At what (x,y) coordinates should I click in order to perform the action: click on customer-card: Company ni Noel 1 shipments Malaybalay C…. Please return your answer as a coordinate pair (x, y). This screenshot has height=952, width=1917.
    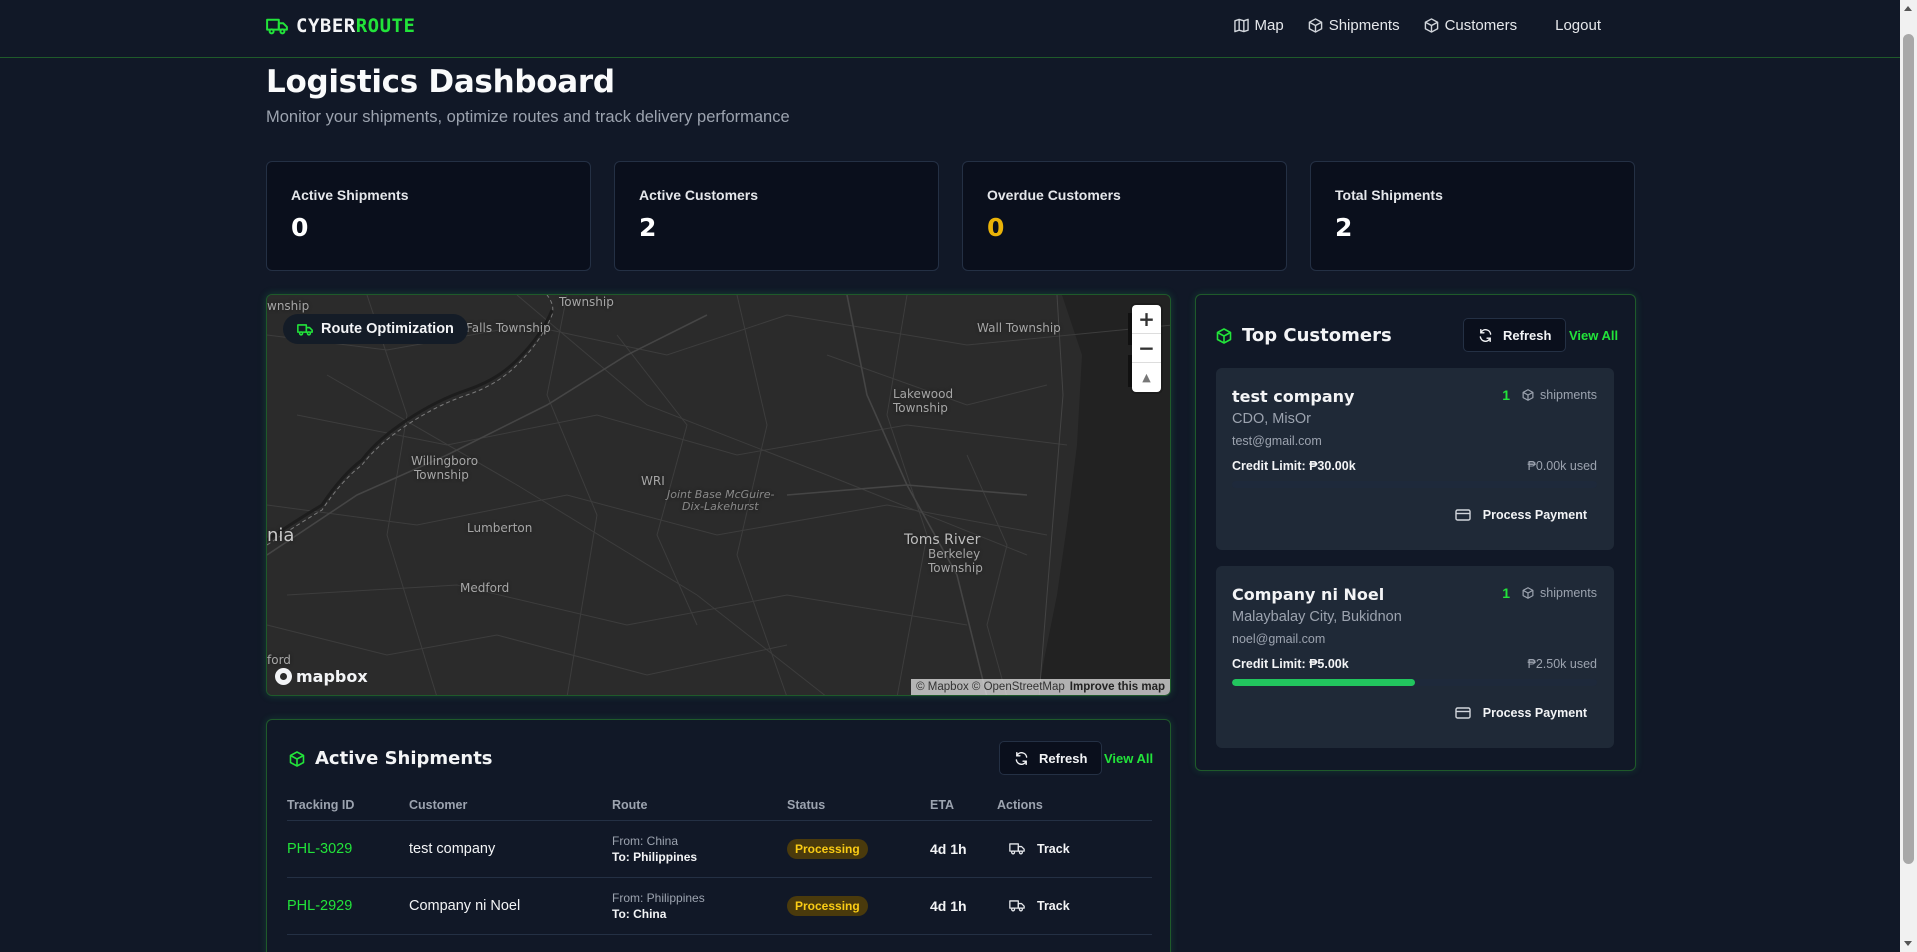
    Looking at the image, I should click on (1415, 657).